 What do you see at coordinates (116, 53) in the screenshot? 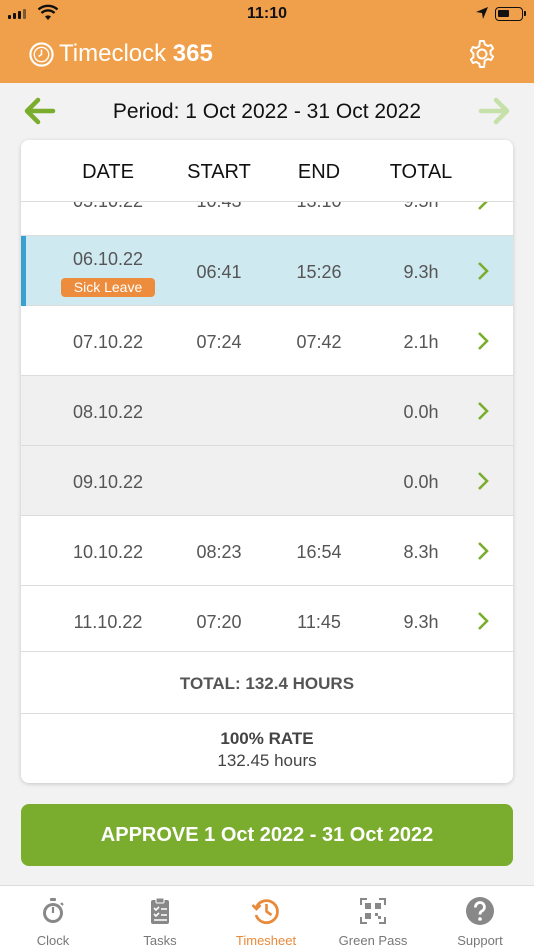
I see `brand-name: Timeclock` at bounding box center [116, 53].